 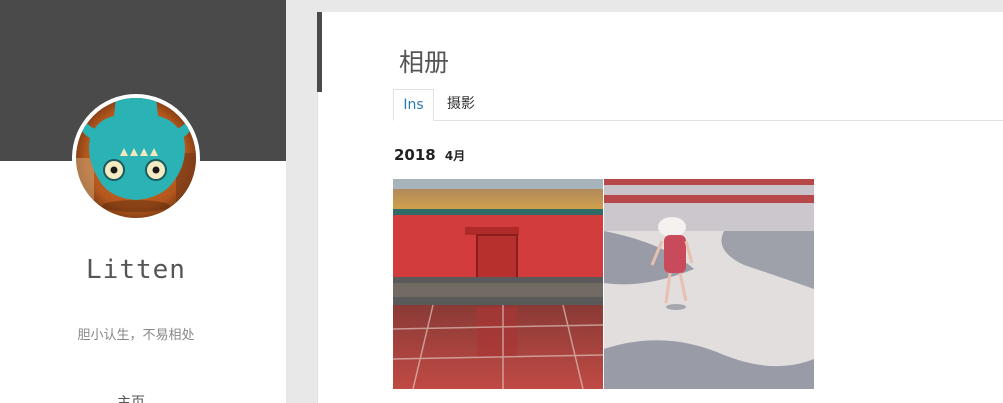 What do you see at coordinates (413, 105) in the screenshot?
I see `tab-ins: Ins` at bounding box center [413, 105].